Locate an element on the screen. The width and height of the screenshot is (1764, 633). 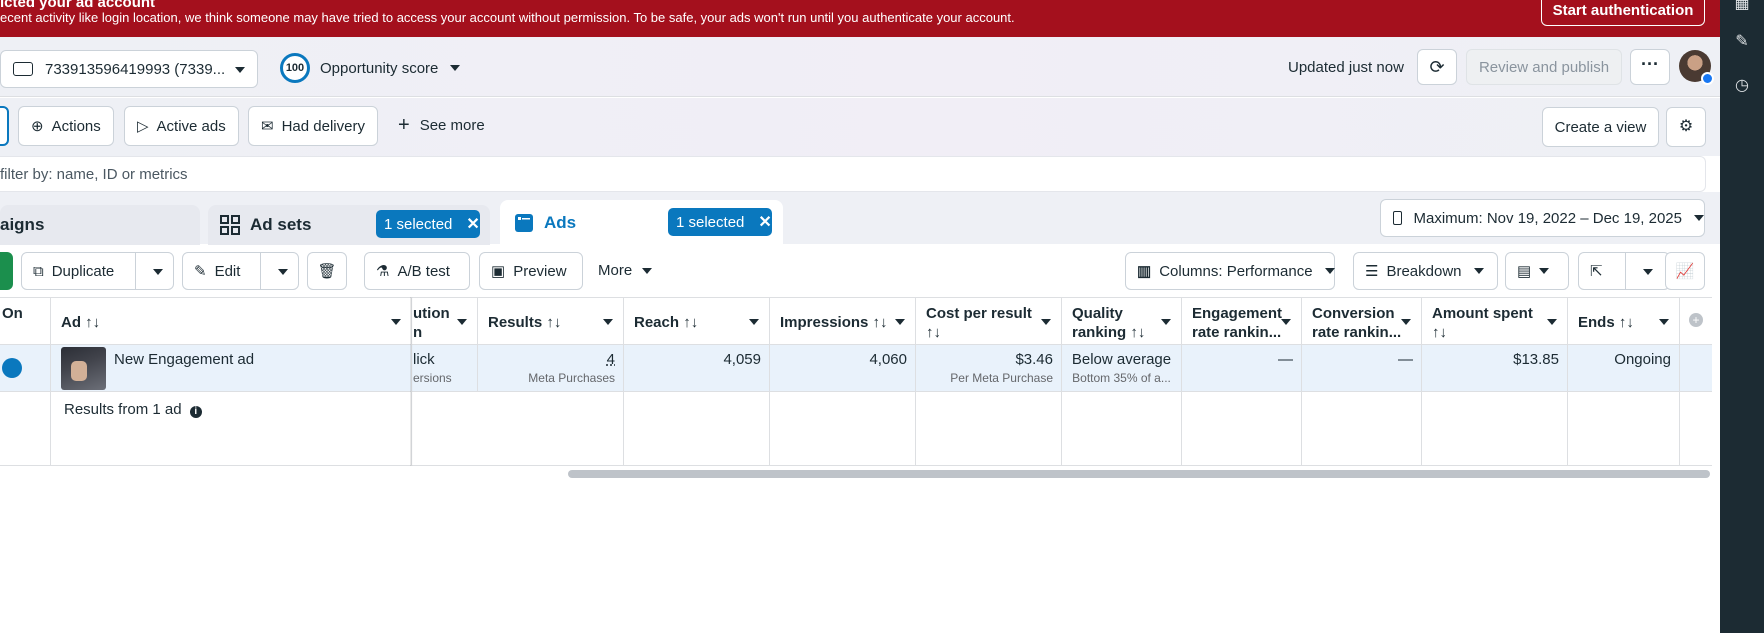
ad-name: New Engagement ad is located at coordinates (184, 359).